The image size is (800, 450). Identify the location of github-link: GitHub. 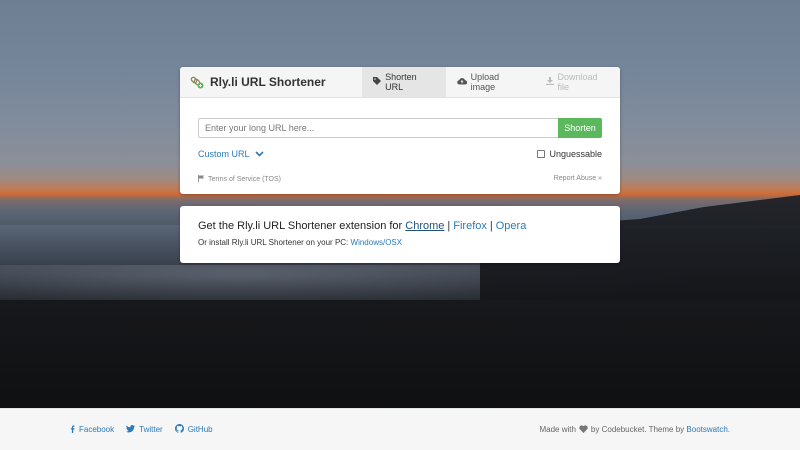
(193, 429).